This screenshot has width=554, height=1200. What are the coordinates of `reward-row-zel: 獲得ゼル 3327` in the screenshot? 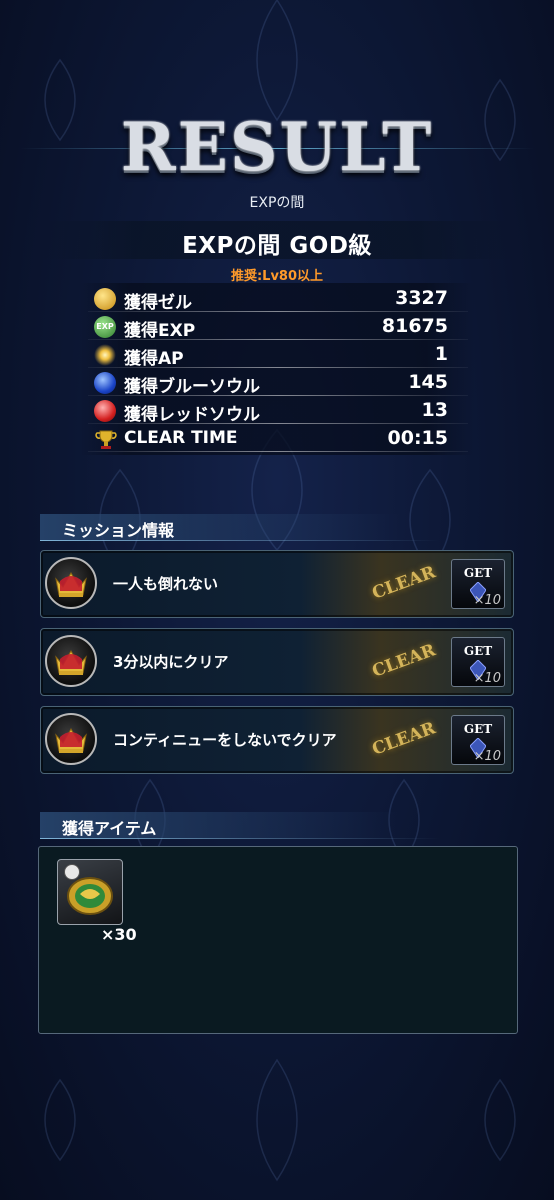 It's located at (274, 299).